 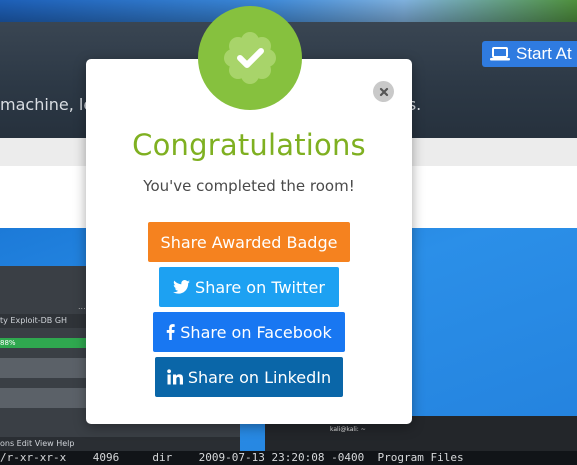 What do you see at coordinates (170, 332) in the screenshot?
I see `facebook-icon` at bounding box center [170, 332].